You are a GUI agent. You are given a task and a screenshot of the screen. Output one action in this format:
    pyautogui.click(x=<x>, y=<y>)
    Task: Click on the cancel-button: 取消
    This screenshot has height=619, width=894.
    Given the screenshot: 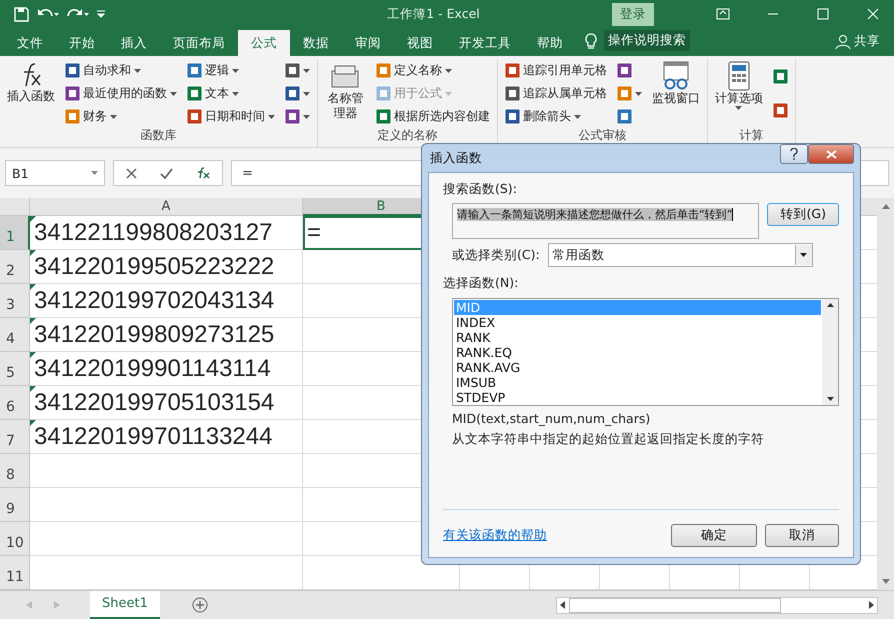 What is the action you would take?
    pyautogui.click(x=802, y=535)
    